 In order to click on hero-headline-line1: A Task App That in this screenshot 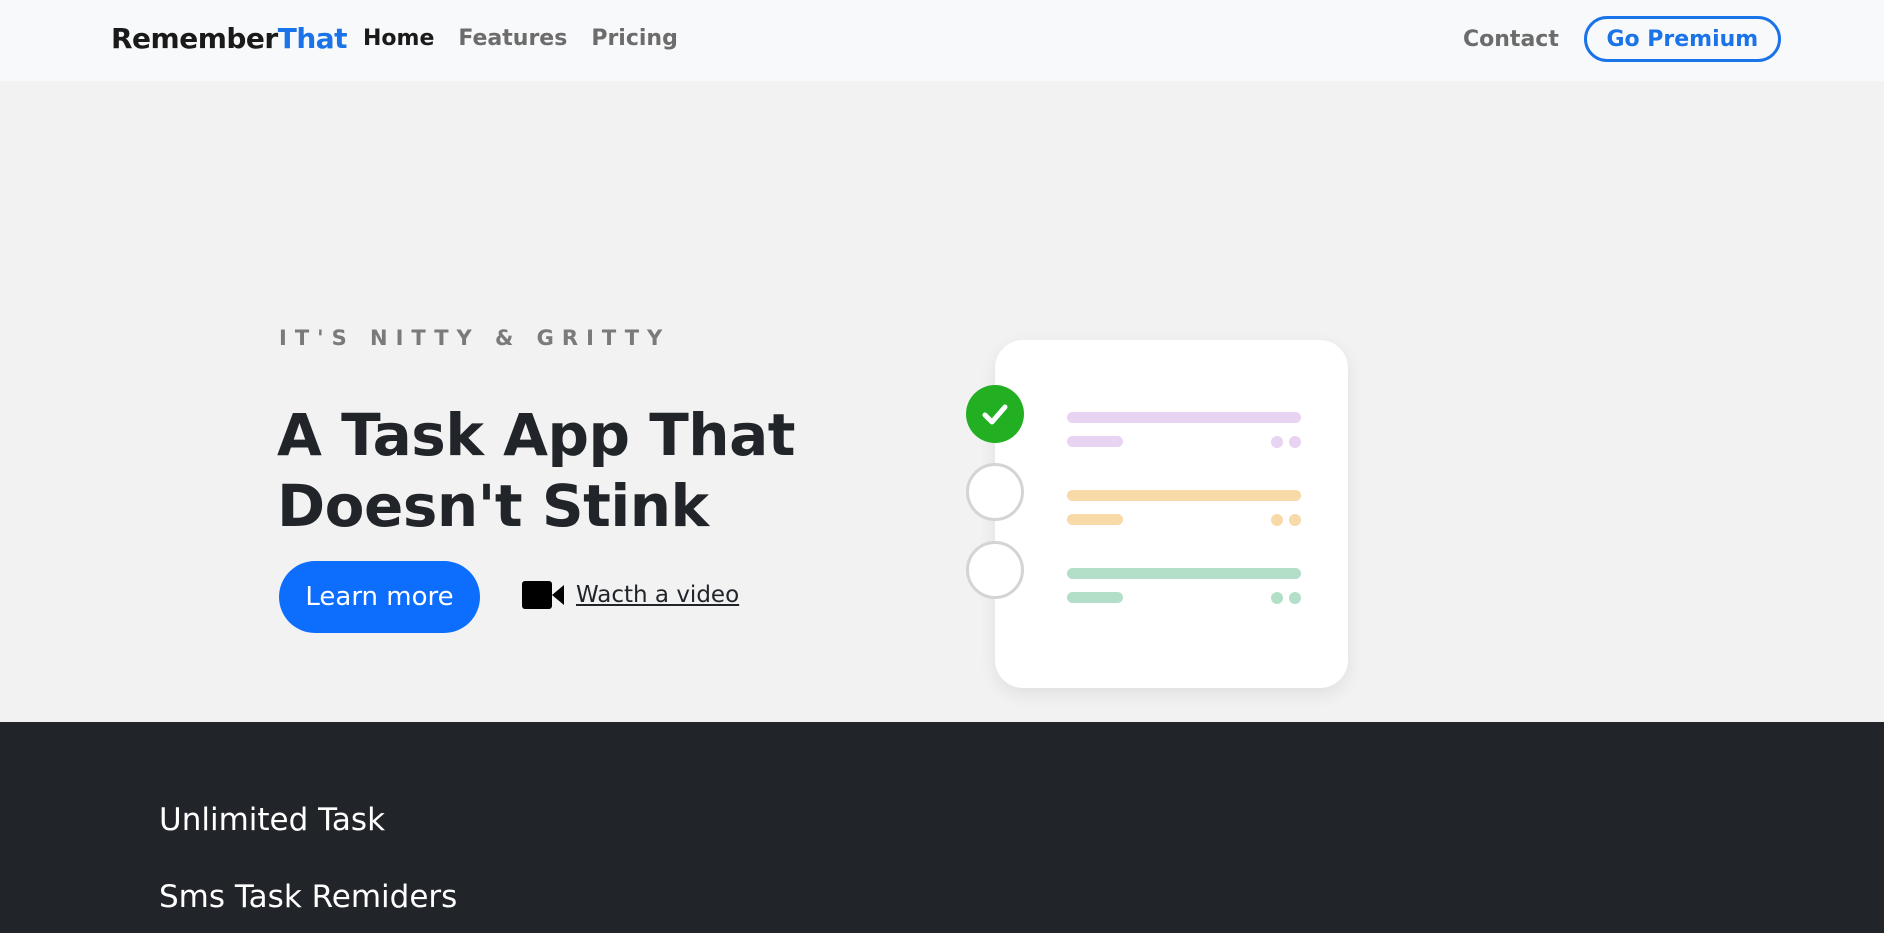, I will do `click(536, 435)`.